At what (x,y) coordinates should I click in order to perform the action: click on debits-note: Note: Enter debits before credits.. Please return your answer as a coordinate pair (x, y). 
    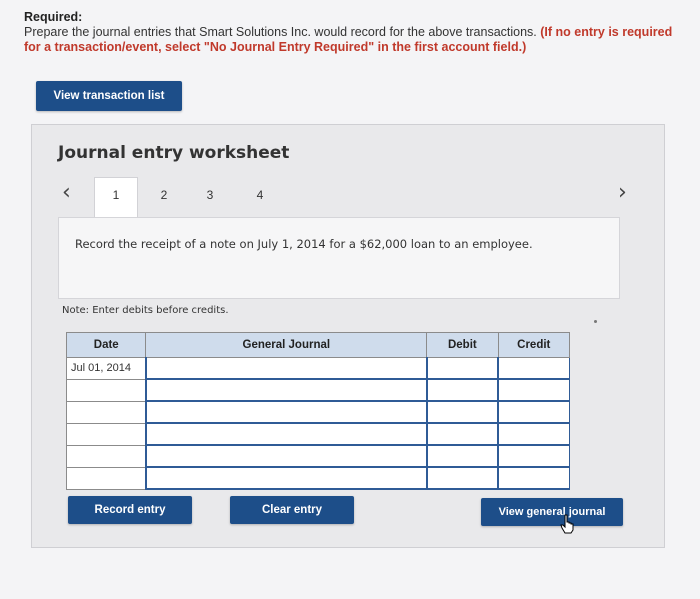
    Looking at the image, I should click on (145, 310).